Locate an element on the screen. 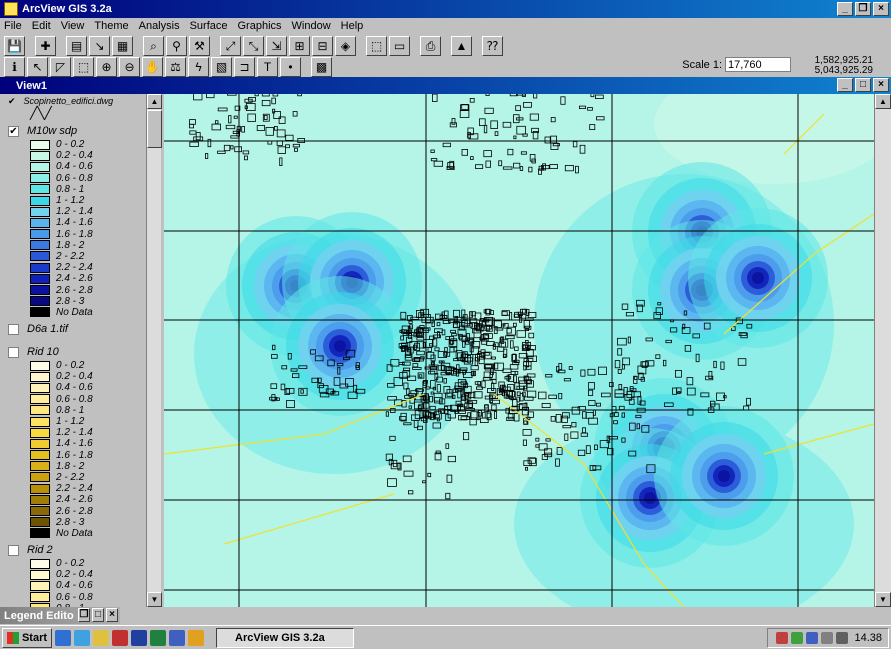 The image size is (891, 649). map-scroll-down-icon: ▼ is located at coordinates (883, 599).